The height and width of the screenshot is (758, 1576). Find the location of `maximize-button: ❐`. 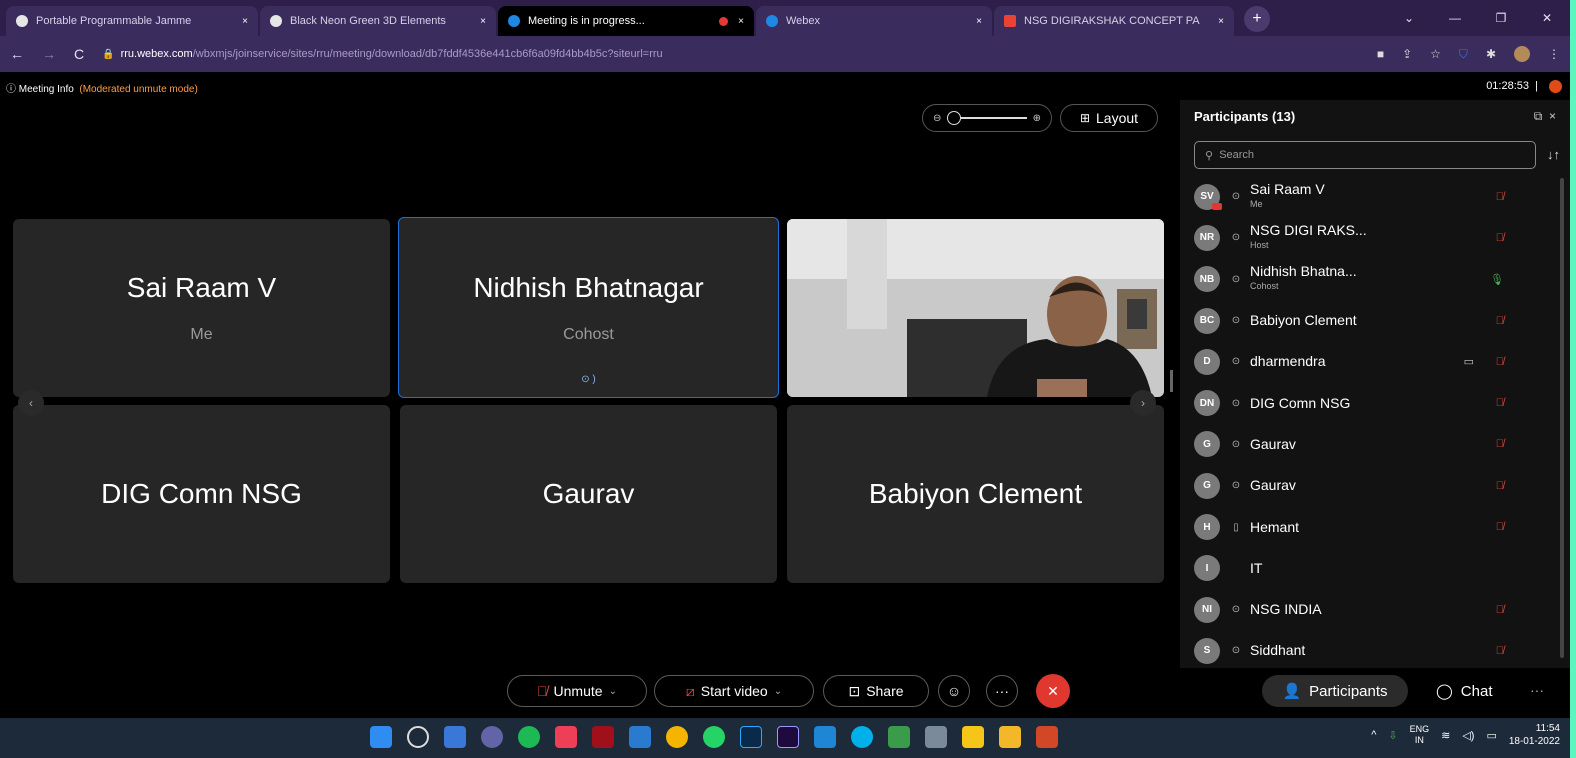

maximize-button: ❐ is located at coordinates (1501, 18).